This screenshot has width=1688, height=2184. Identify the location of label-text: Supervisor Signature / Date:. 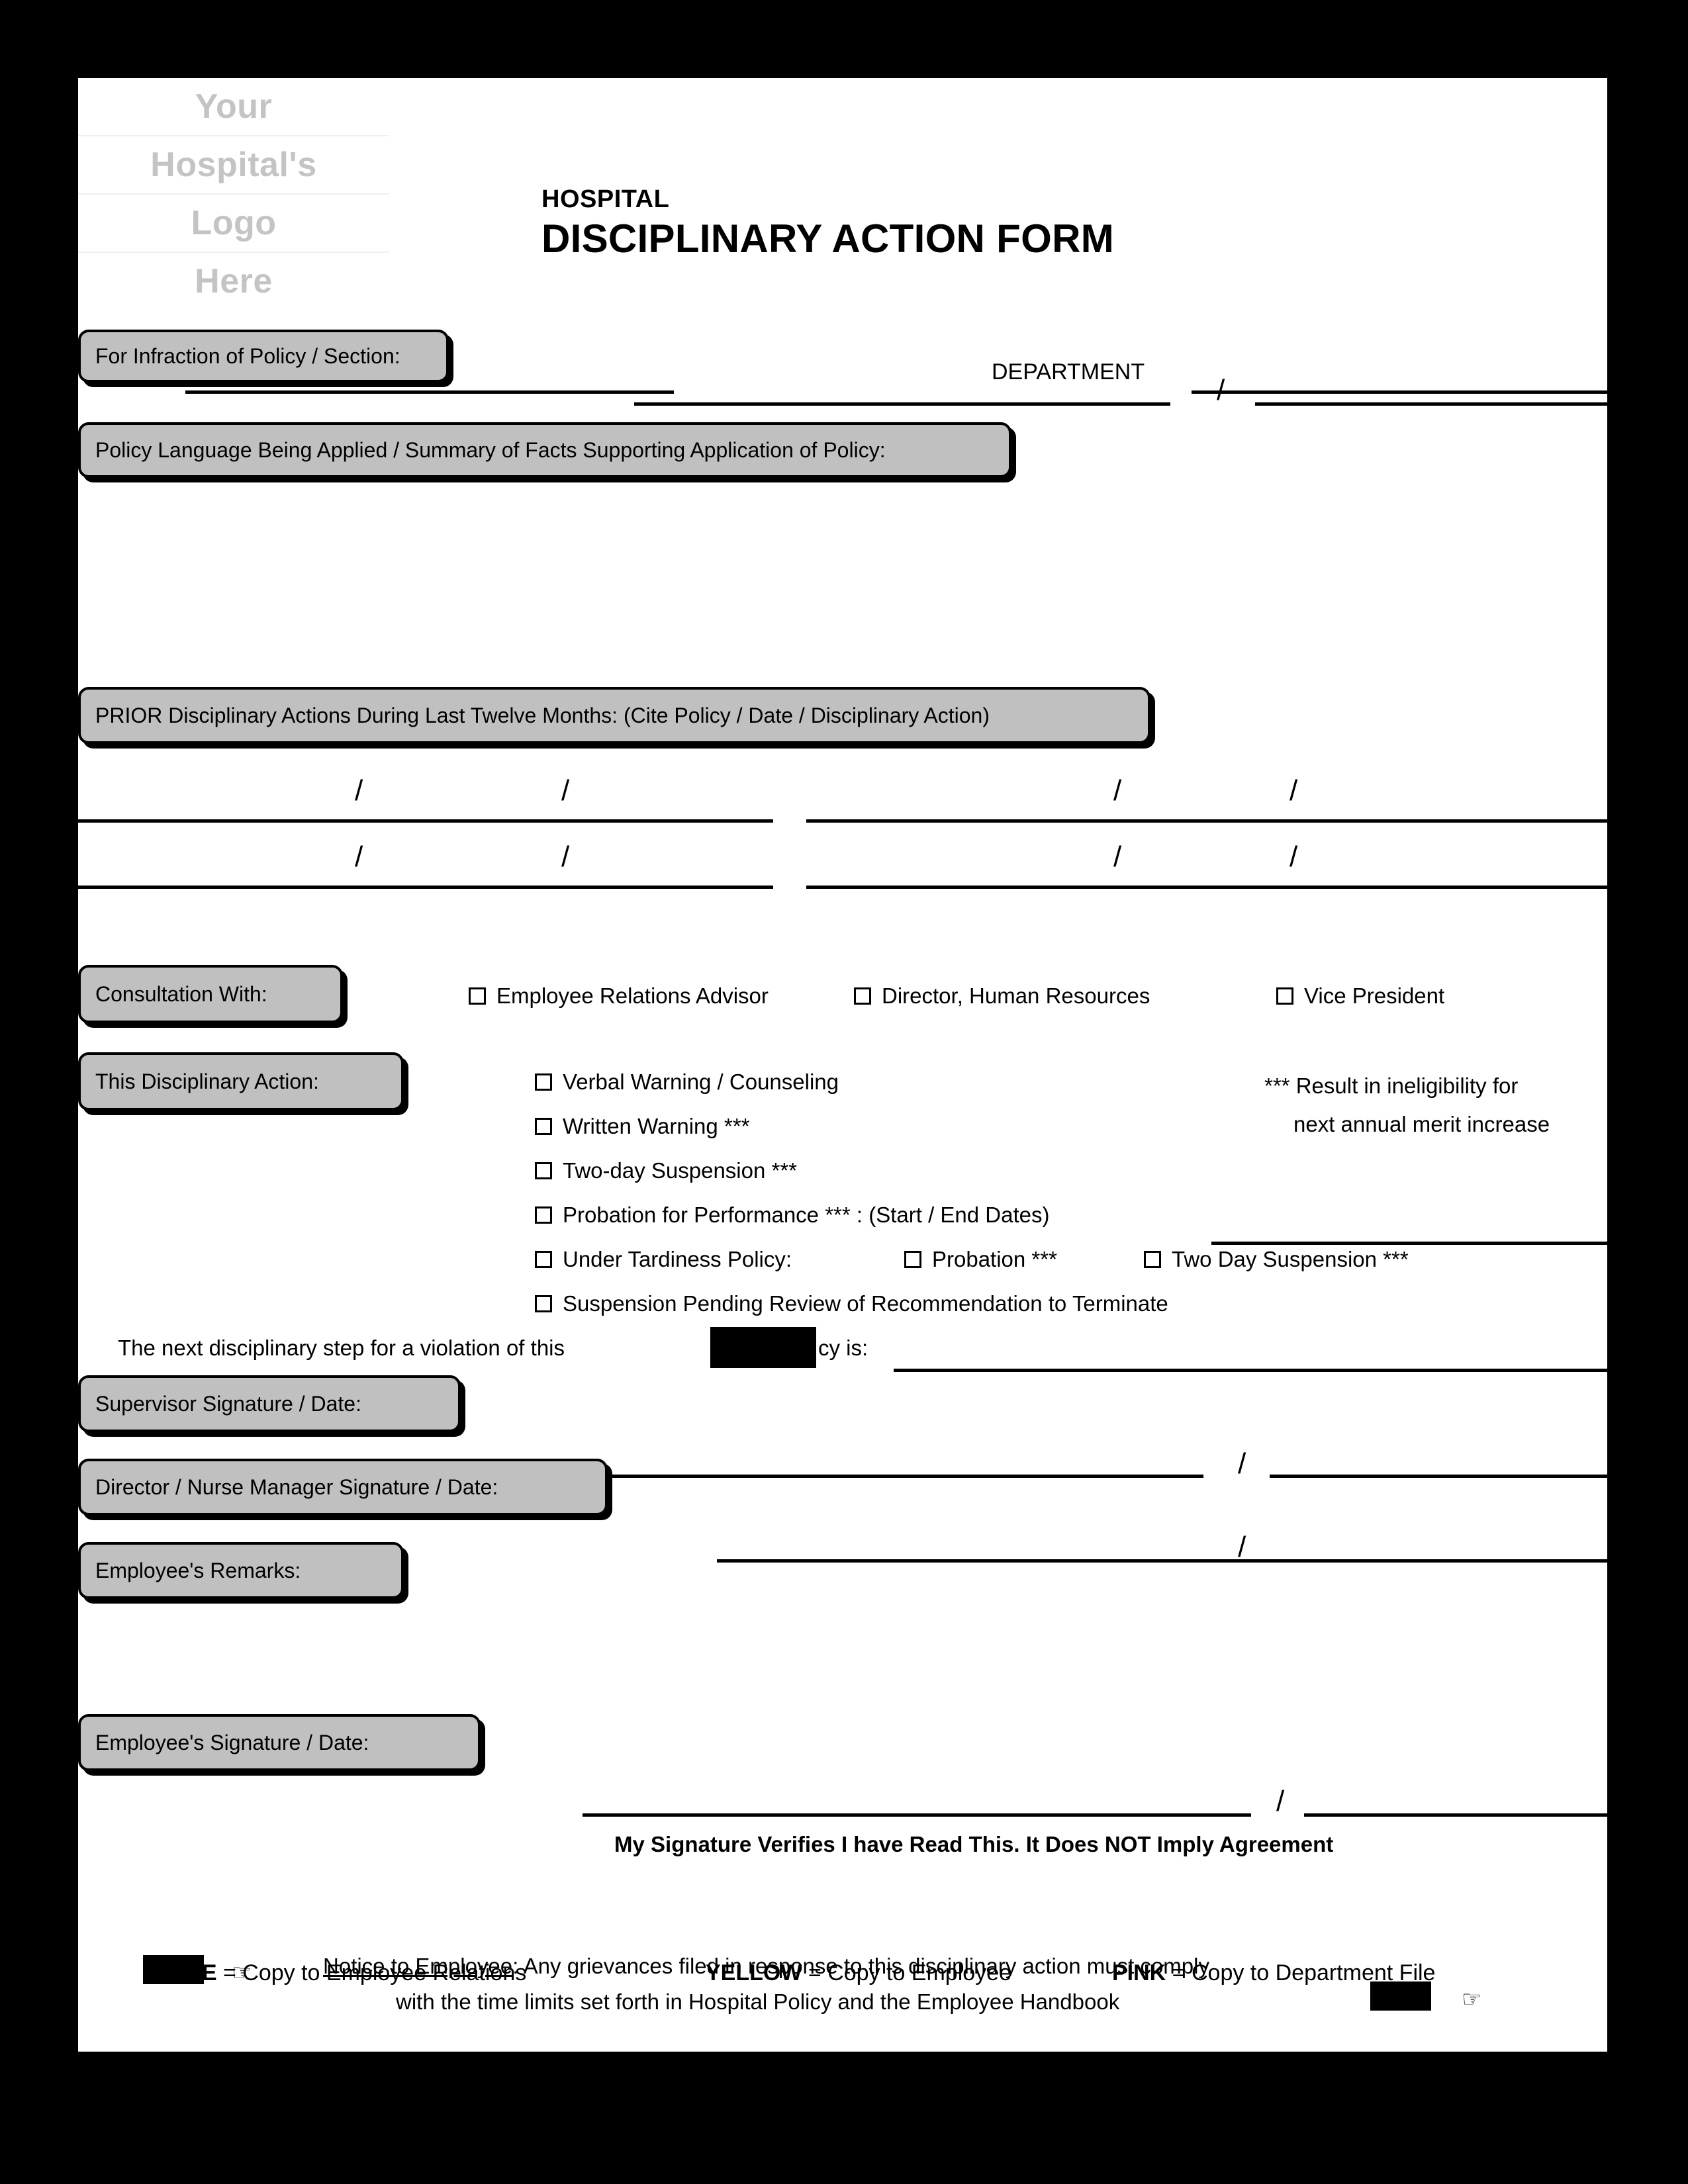
(228, 1403).